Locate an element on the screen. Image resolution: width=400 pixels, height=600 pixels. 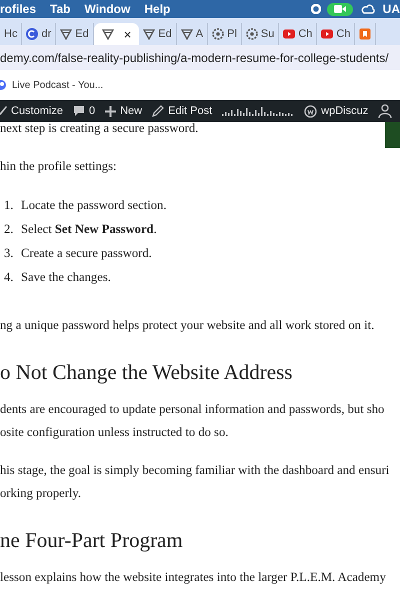
list-item: Select Set New Password. is located at coordinates (89, 229).